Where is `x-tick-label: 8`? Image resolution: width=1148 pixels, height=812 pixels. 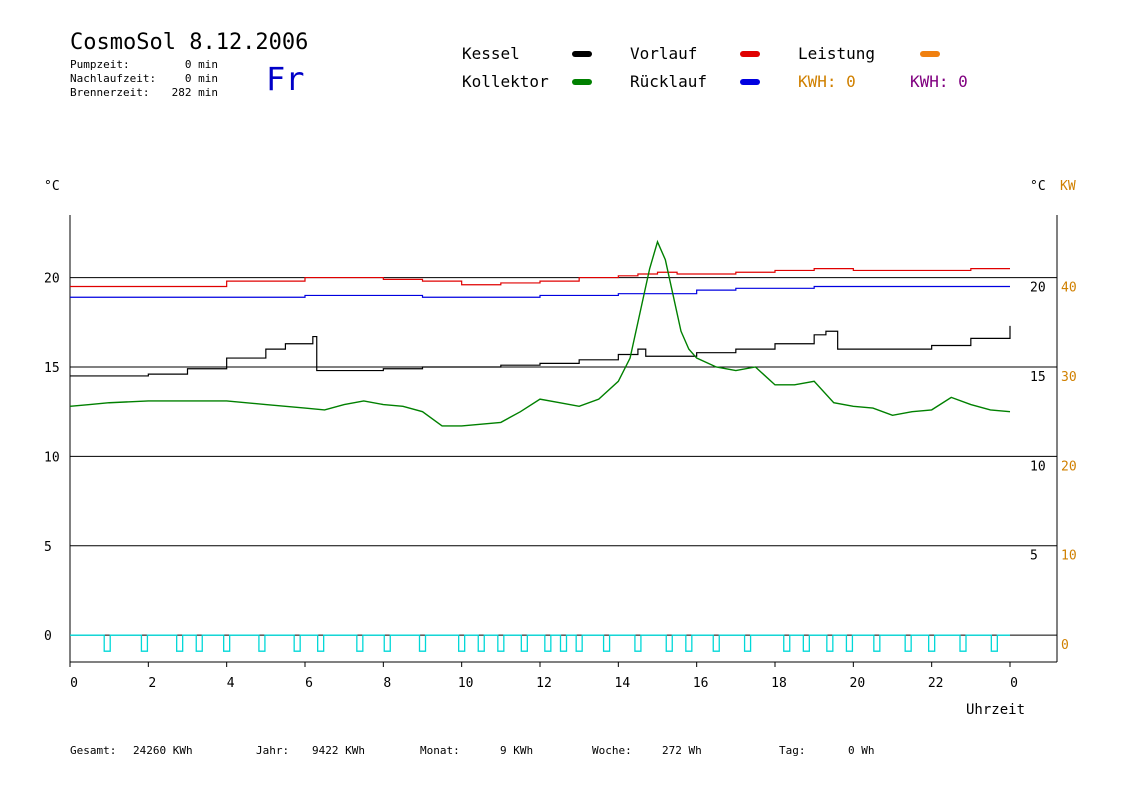 x-tick-label: 8 is located at coordinates (387, 683).